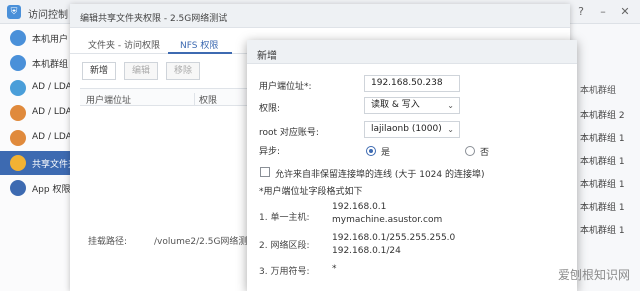  What do you see at coordinates (320, 16) in the screenshot?
I see `window-titlebar: 编辑共享文件夹权限 - 2.5G网络测试` at bounding box center [320, 16].